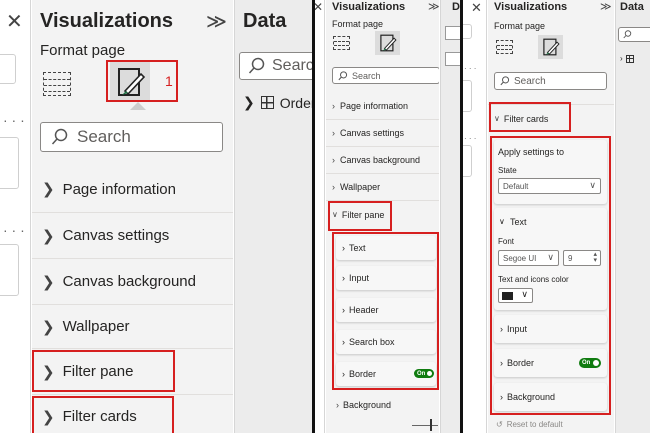 This screenshot has height=433, width=650. I want to click on section-page-information: ❯ Page information, so click(132, 189).